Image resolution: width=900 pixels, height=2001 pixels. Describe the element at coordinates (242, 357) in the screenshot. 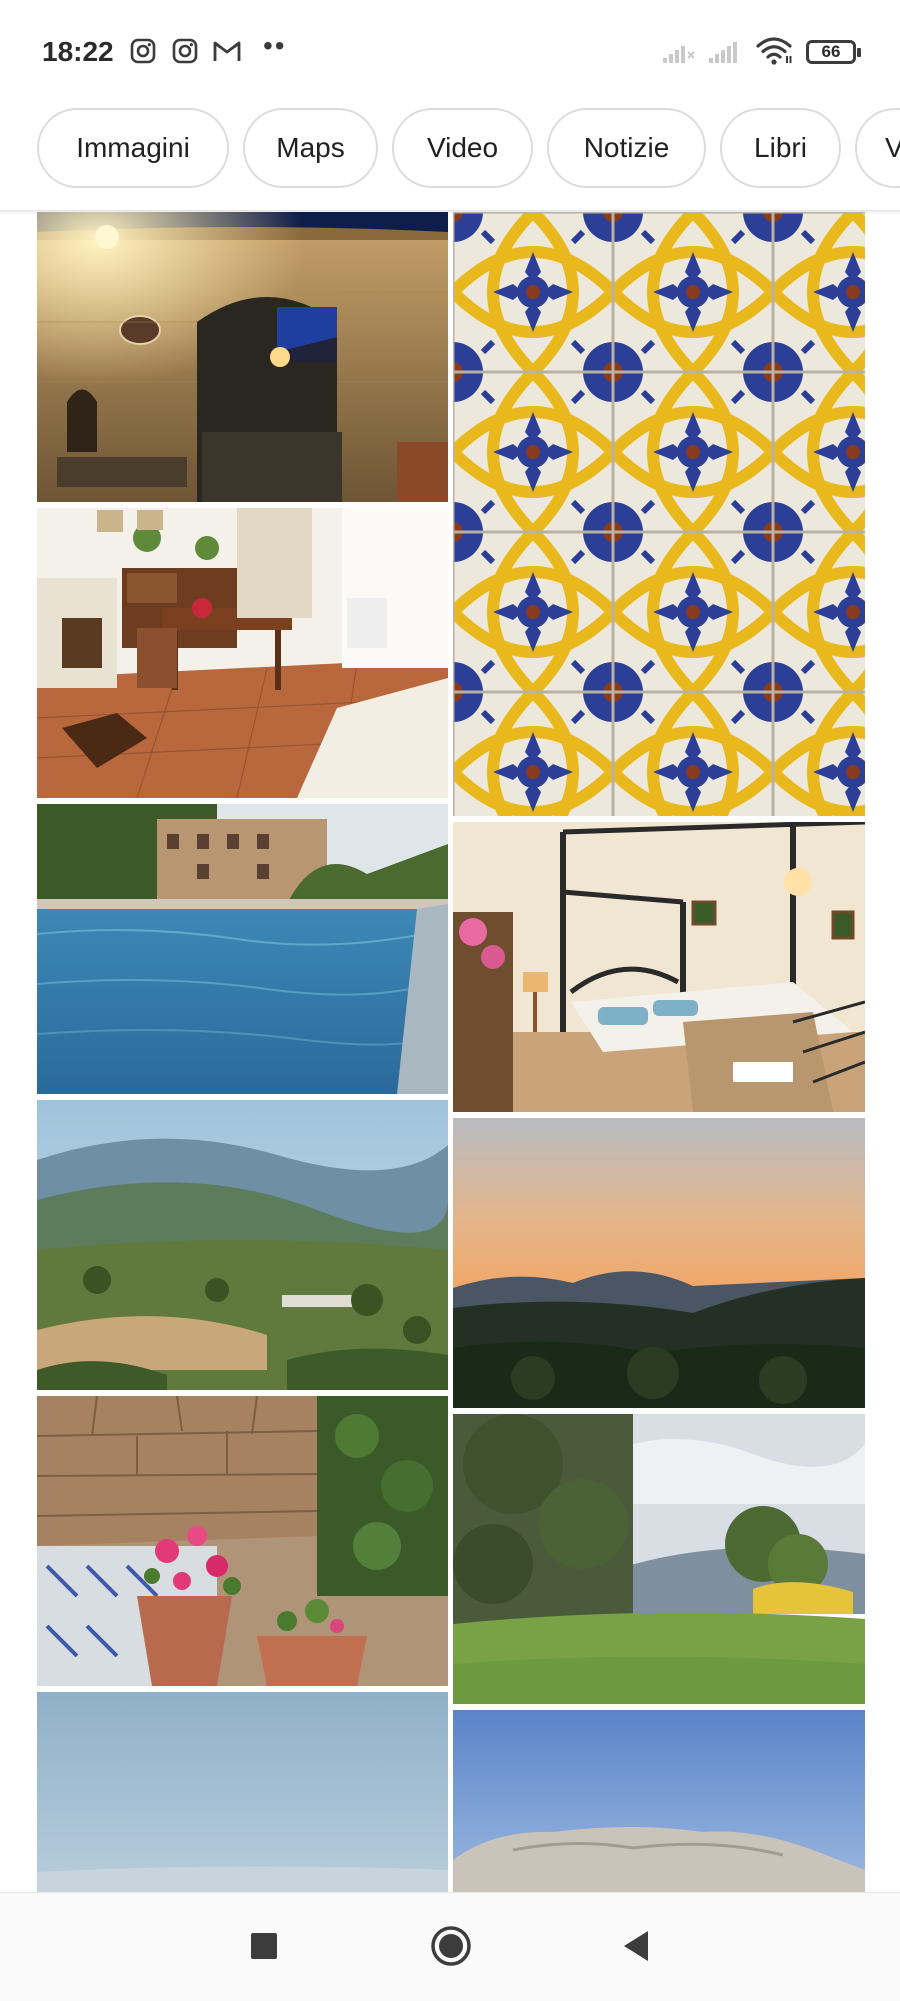

I see `image-result-stone-courtyard` at that location.